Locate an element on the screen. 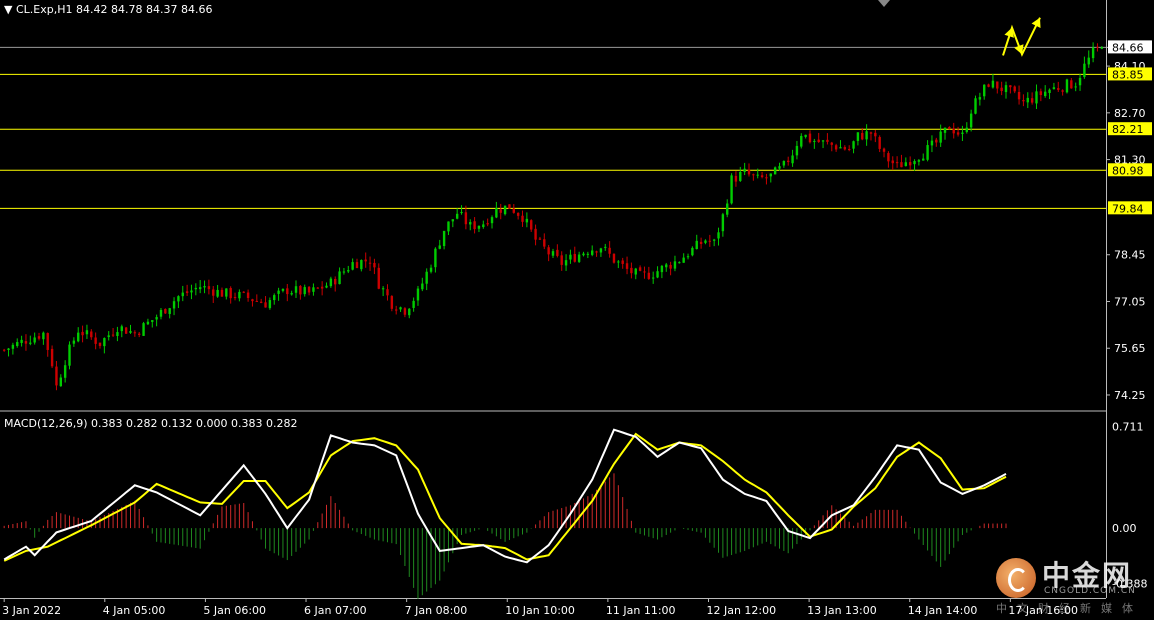  logo-text-en: CNGOLD.COM.CN is located at coordinates (1090, 591).